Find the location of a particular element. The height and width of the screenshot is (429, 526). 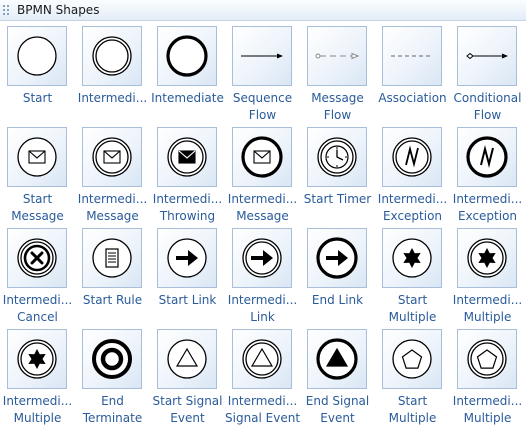

intermediate-event-icon is located at coordinates (112, 56).